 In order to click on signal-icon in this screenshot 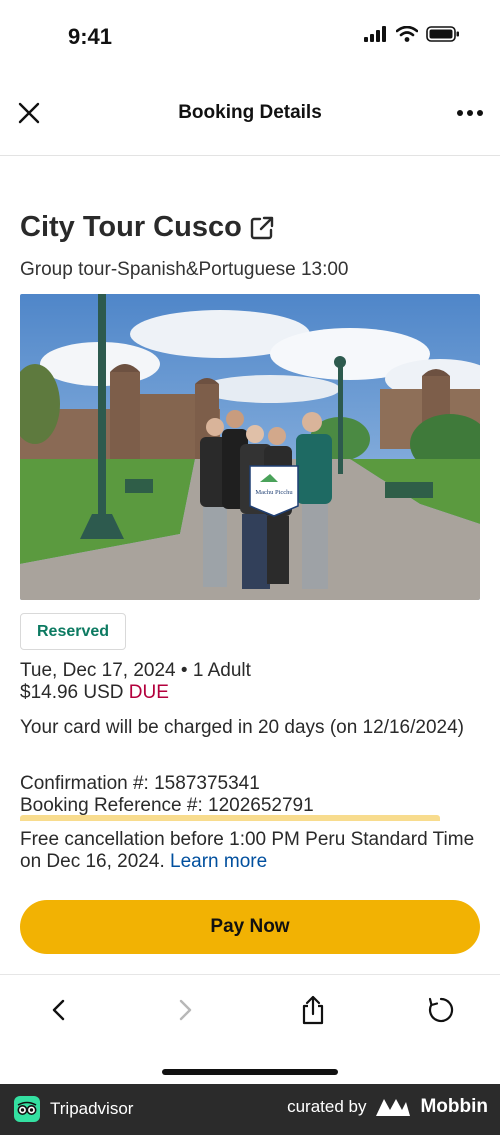, I will do `click(375, 34)`.